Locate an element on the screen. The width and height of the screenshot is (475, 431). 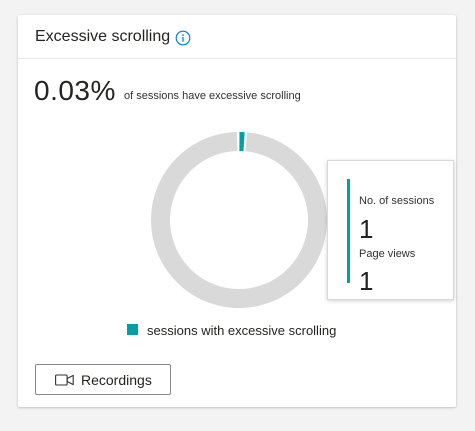
recordings-label: Recordings is located at coordinates (116, 380).